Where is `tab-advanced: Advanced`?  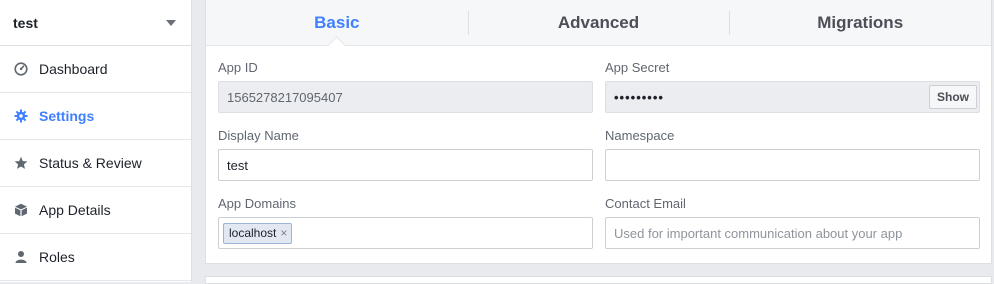 tab-advanced: Advanced is located at coordinates (598, 22).